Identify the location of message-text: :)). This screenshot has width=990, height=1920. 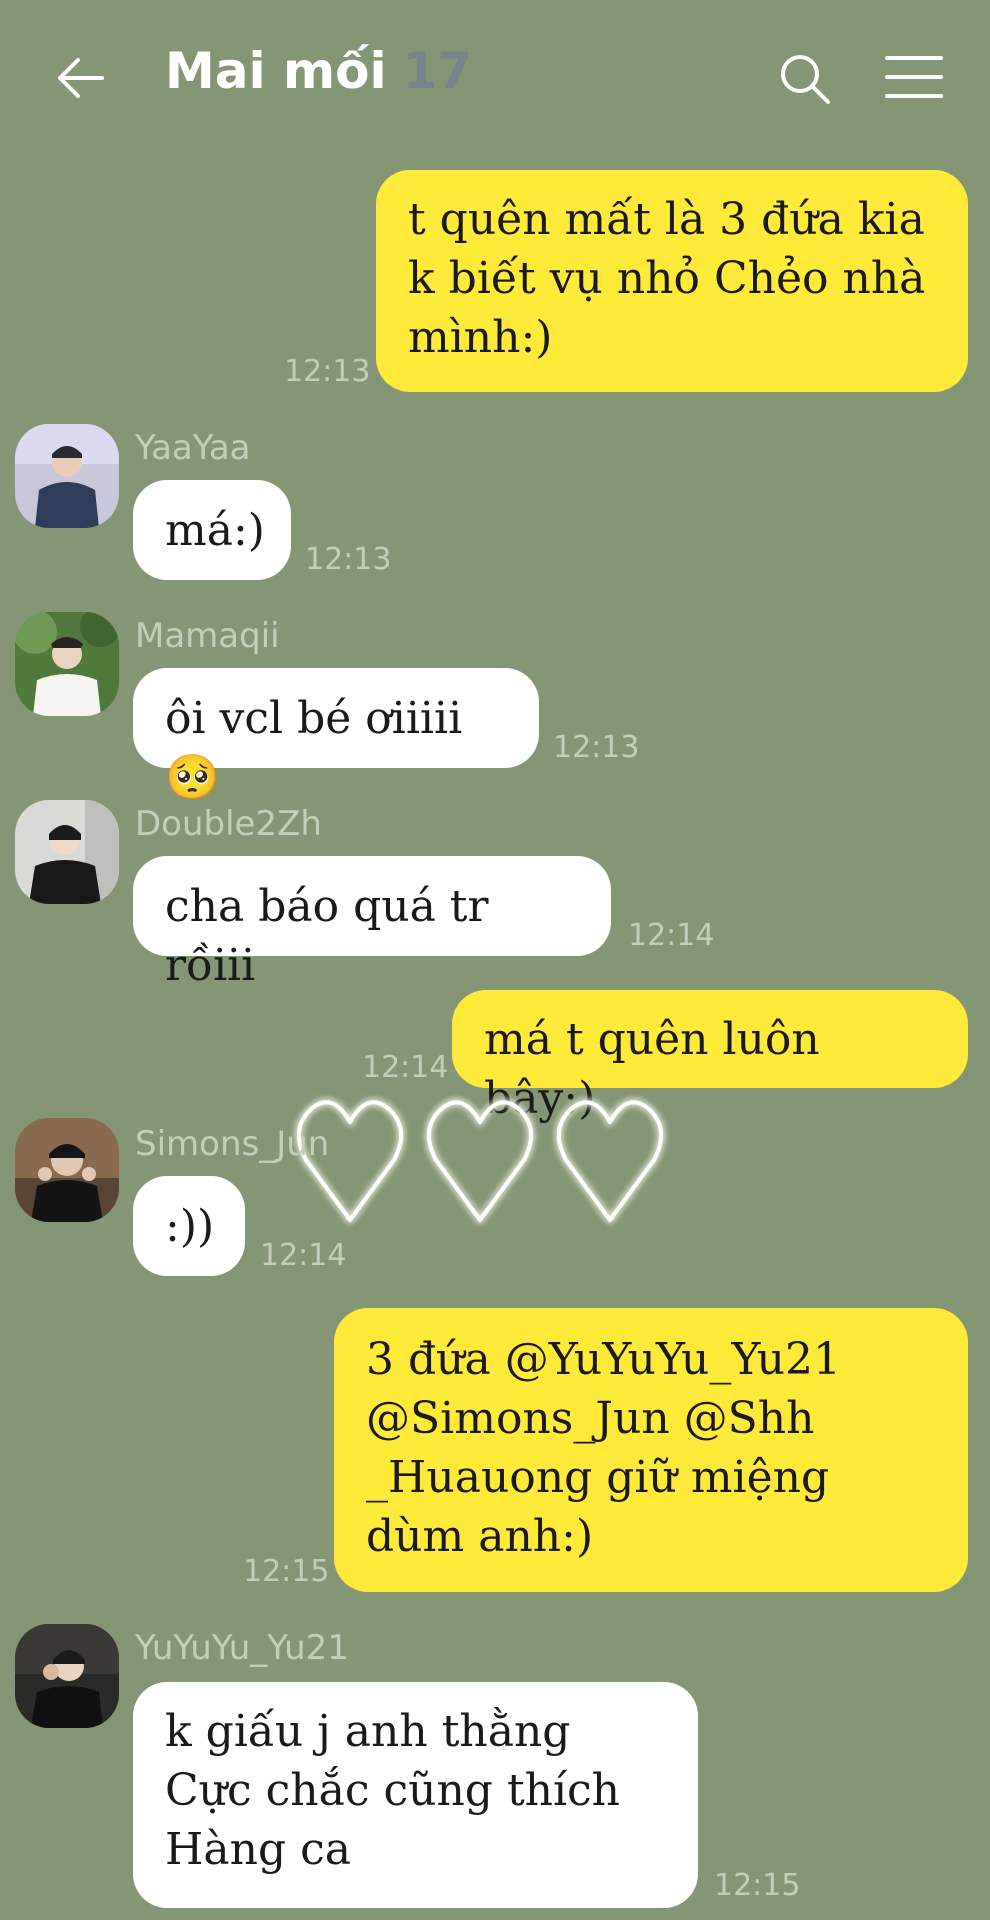
(190, 1226).